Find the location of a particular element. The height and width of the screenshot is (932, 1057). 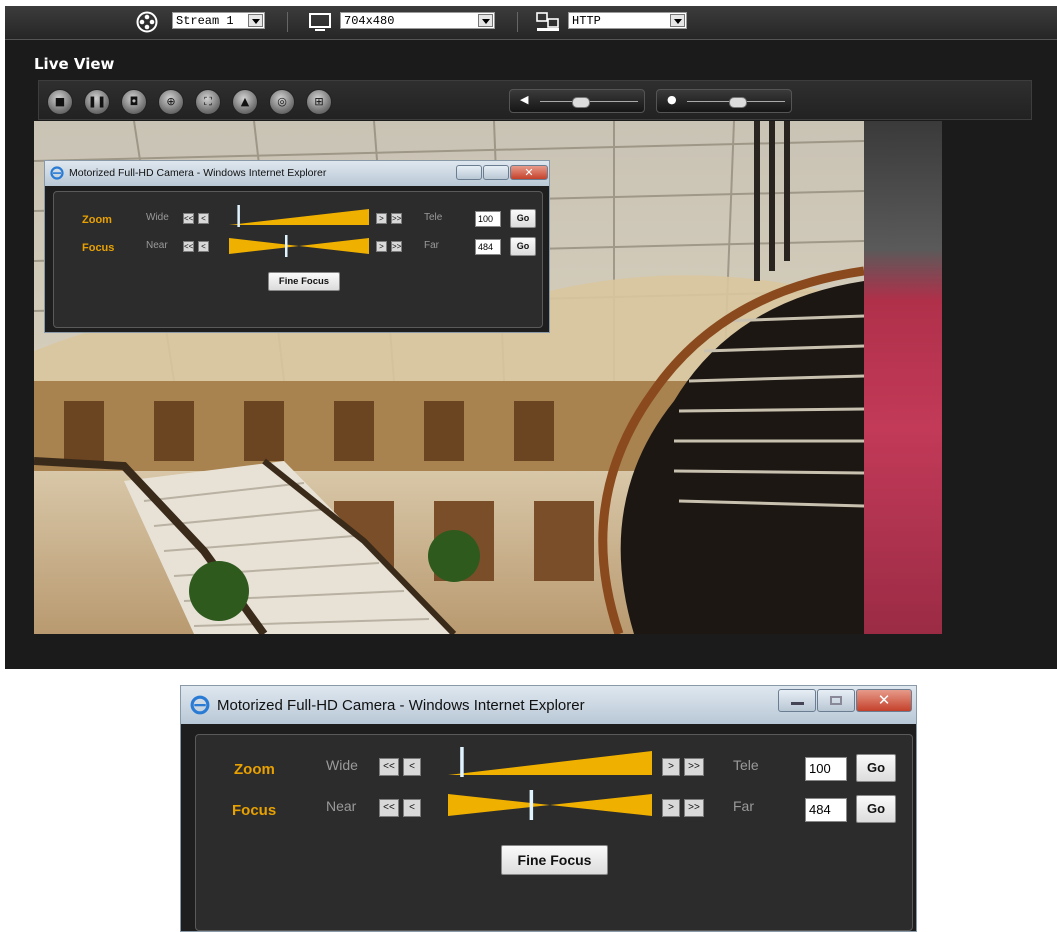

live-view-toolbar: ■ ❚❚ ◘ ⊕ ⛶ ▲ ◎ ⊞ ◀ ● is located at coordinates (535, 100).